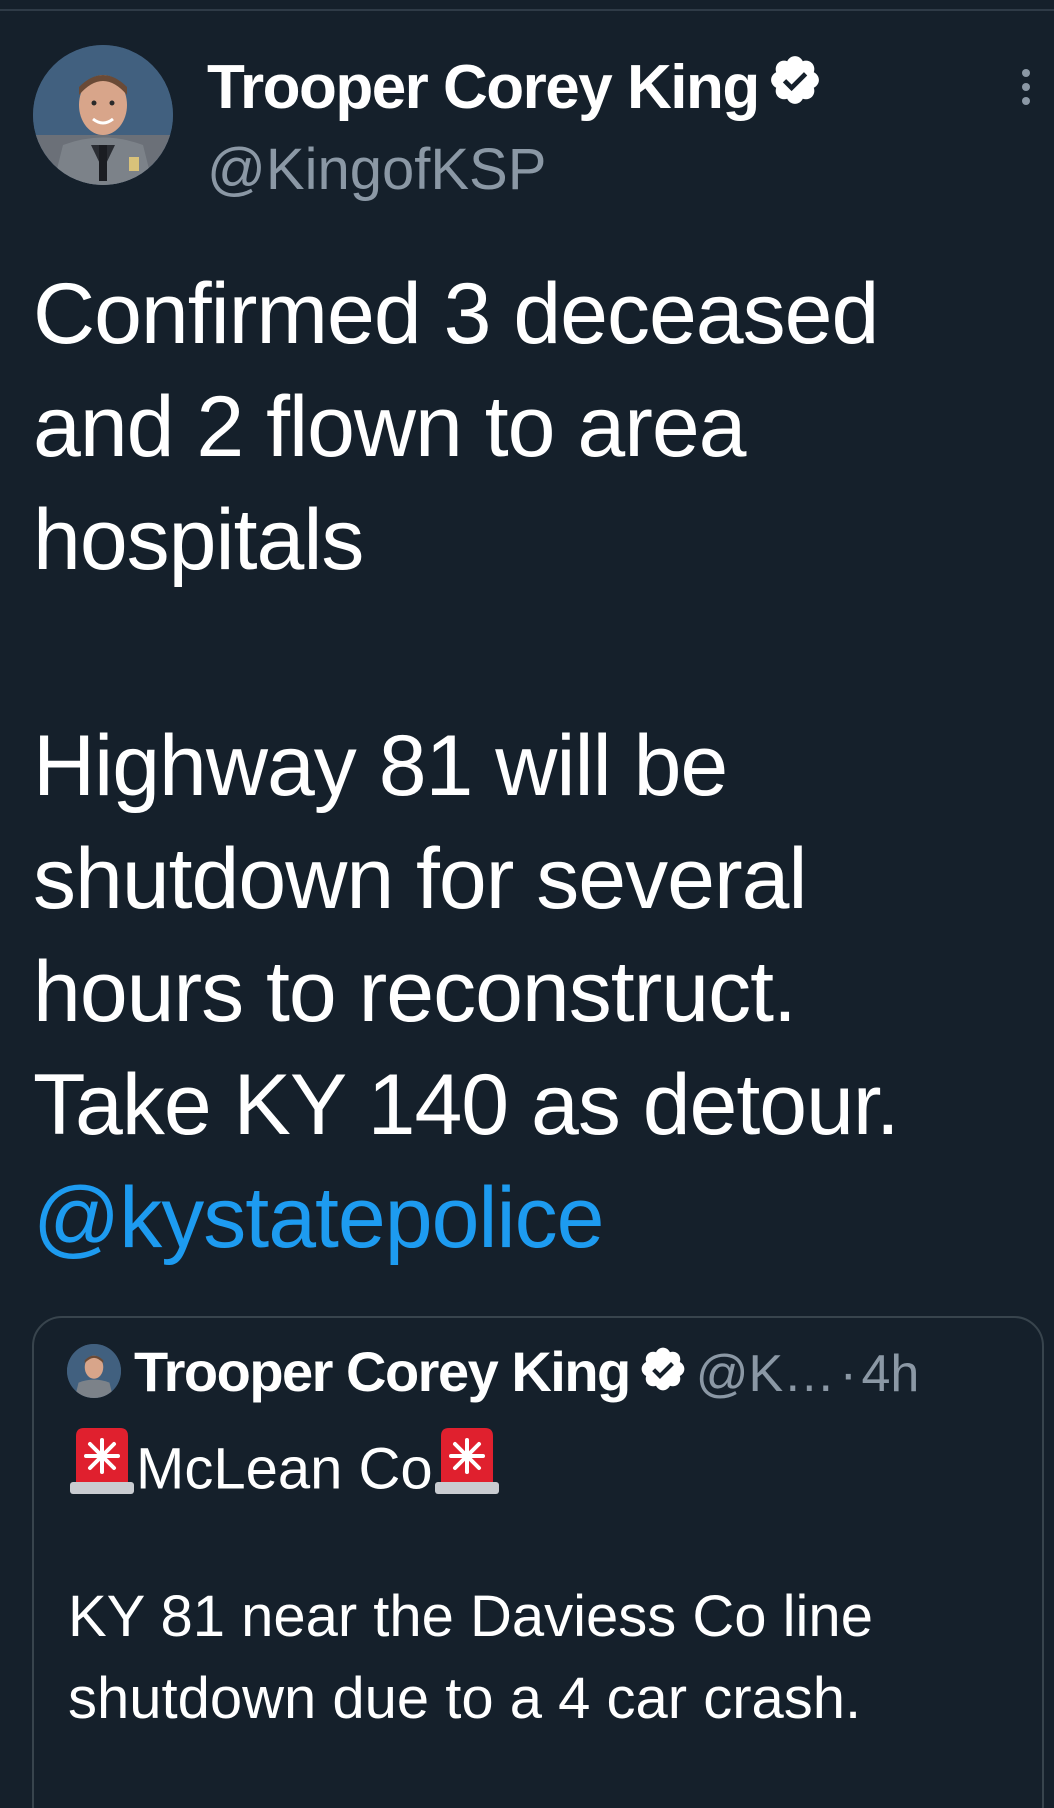 This screenshot has width=1054, height=1808. What do you see at coordinates (470, 1616) in the screenshot?
I see `quoted-text-line: KY 81 near the Daviess Co line` at bounding box center [470, 1616].